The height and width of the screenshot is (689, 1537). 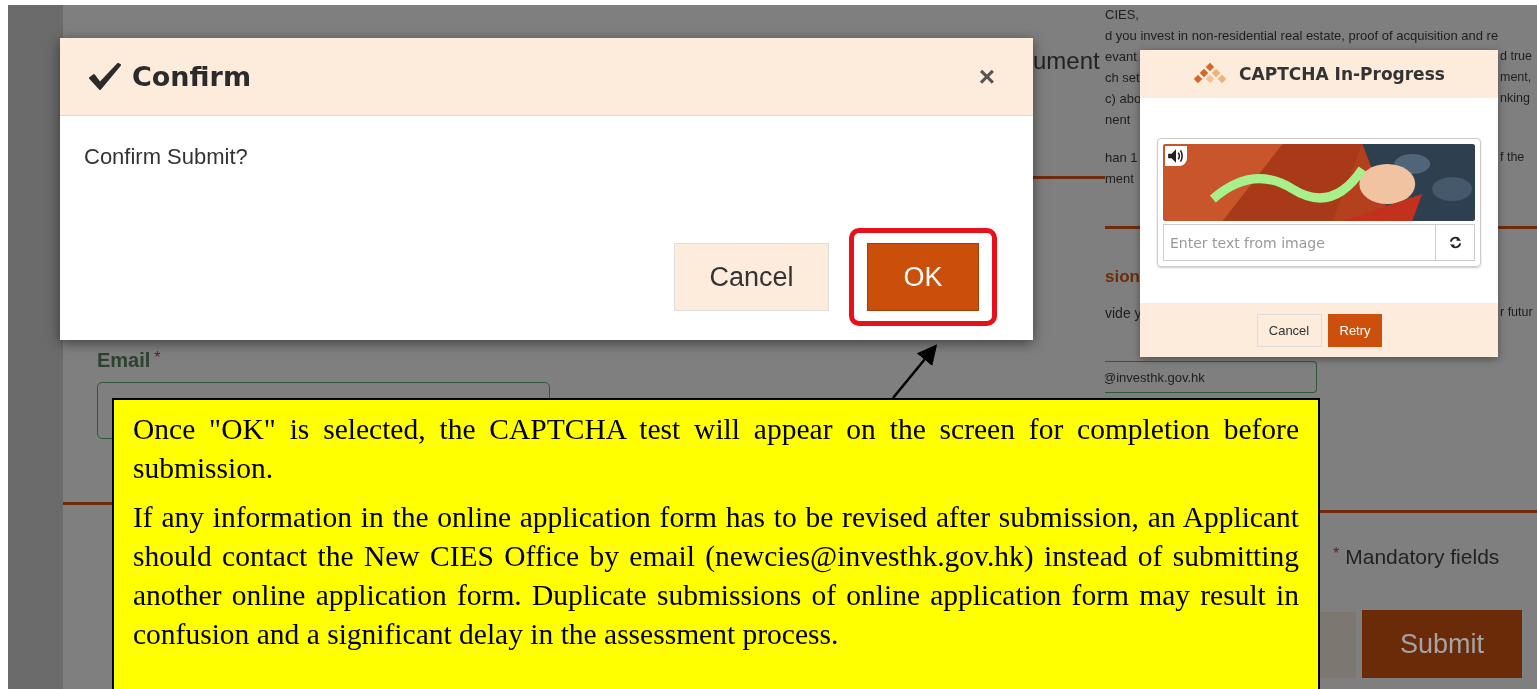 I want to click on section-heading: ument, so click(x=1066, y=61).